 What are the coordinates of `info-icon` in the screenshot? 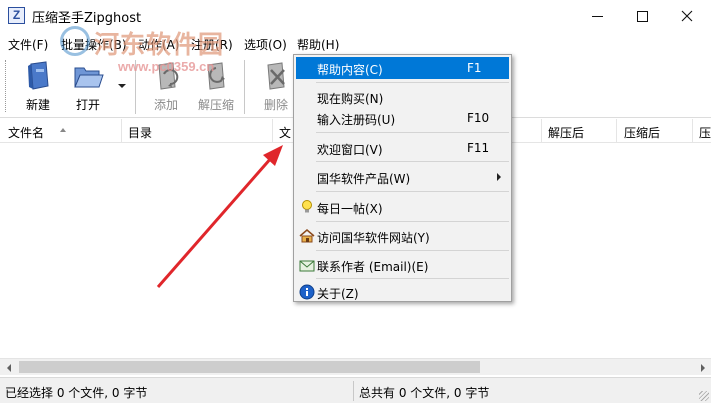 It's located at (307, 292).